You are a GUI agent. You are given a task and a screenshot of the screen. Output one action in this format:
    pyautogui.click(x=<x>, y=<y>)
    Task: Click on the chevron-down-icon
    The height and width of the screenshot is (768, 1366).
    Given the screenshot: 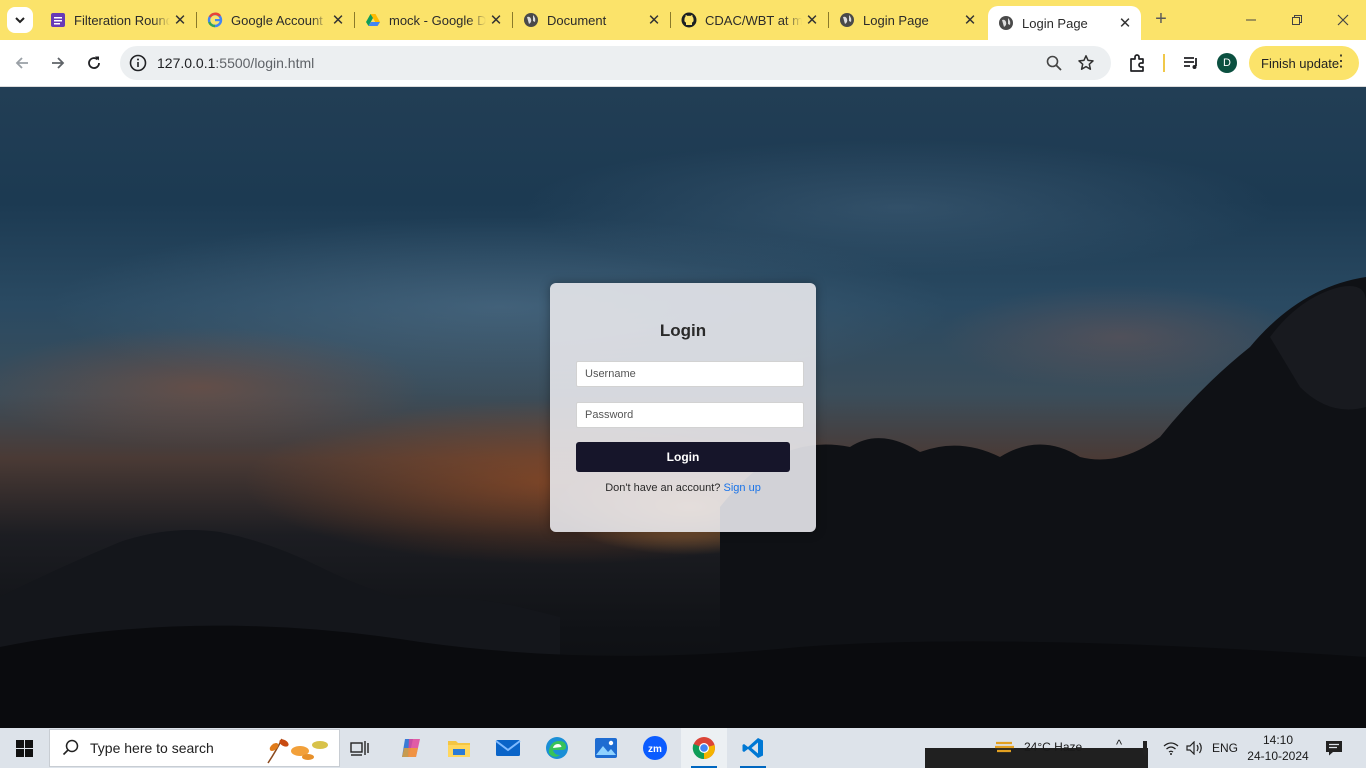 What is the action you would take?
    pyautogui.click(x=20, y=20)
    